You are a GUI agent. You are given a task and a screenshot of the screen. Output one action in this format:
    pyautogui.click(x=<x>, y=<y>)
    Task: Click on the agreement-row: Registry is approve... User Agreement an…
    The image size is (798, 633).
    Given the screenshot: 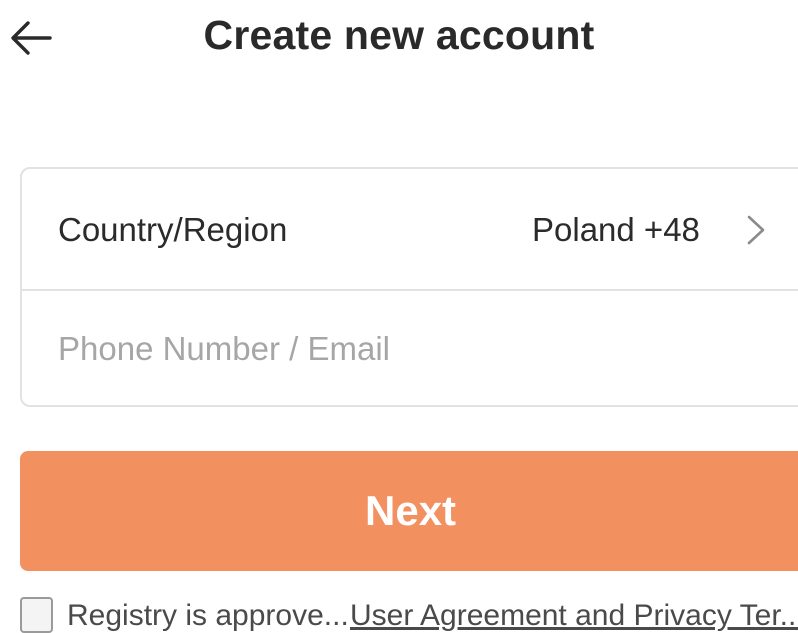 What is the action you would take?
    pyautogui.click(x=409, y=614)
    